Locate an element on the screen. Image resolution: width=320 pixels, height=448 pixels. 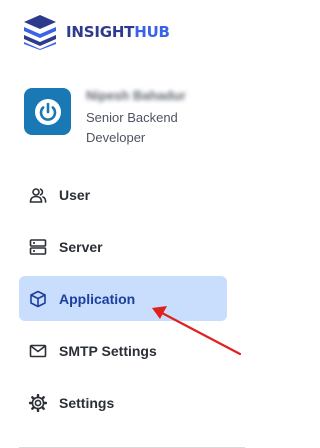
nav-item-label: Settings is located at coordinates (87, 402).